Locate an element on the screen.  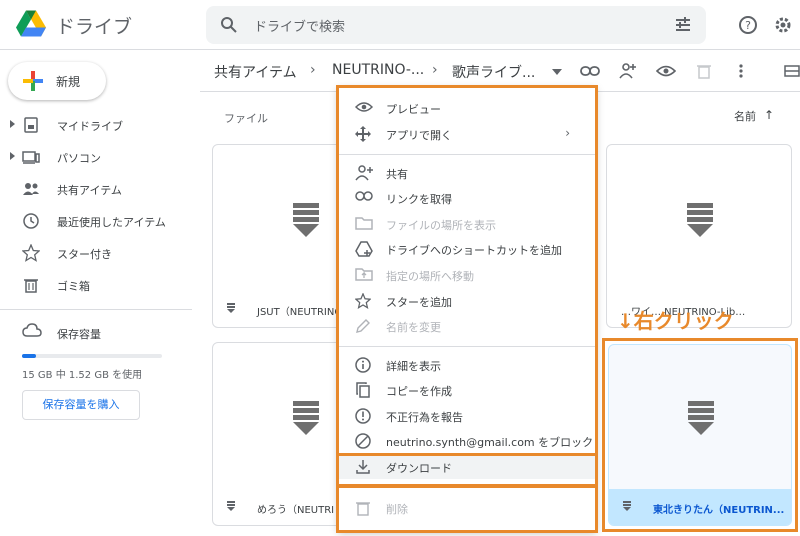
shared-icon is located at coordinates (31, 189).